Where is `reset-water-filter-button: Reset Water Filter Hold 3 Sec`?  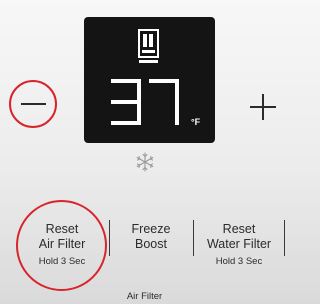 reset-water-filter-button: Reset Water Filter Hold 3 Sec is located at coordinates (239, 245).